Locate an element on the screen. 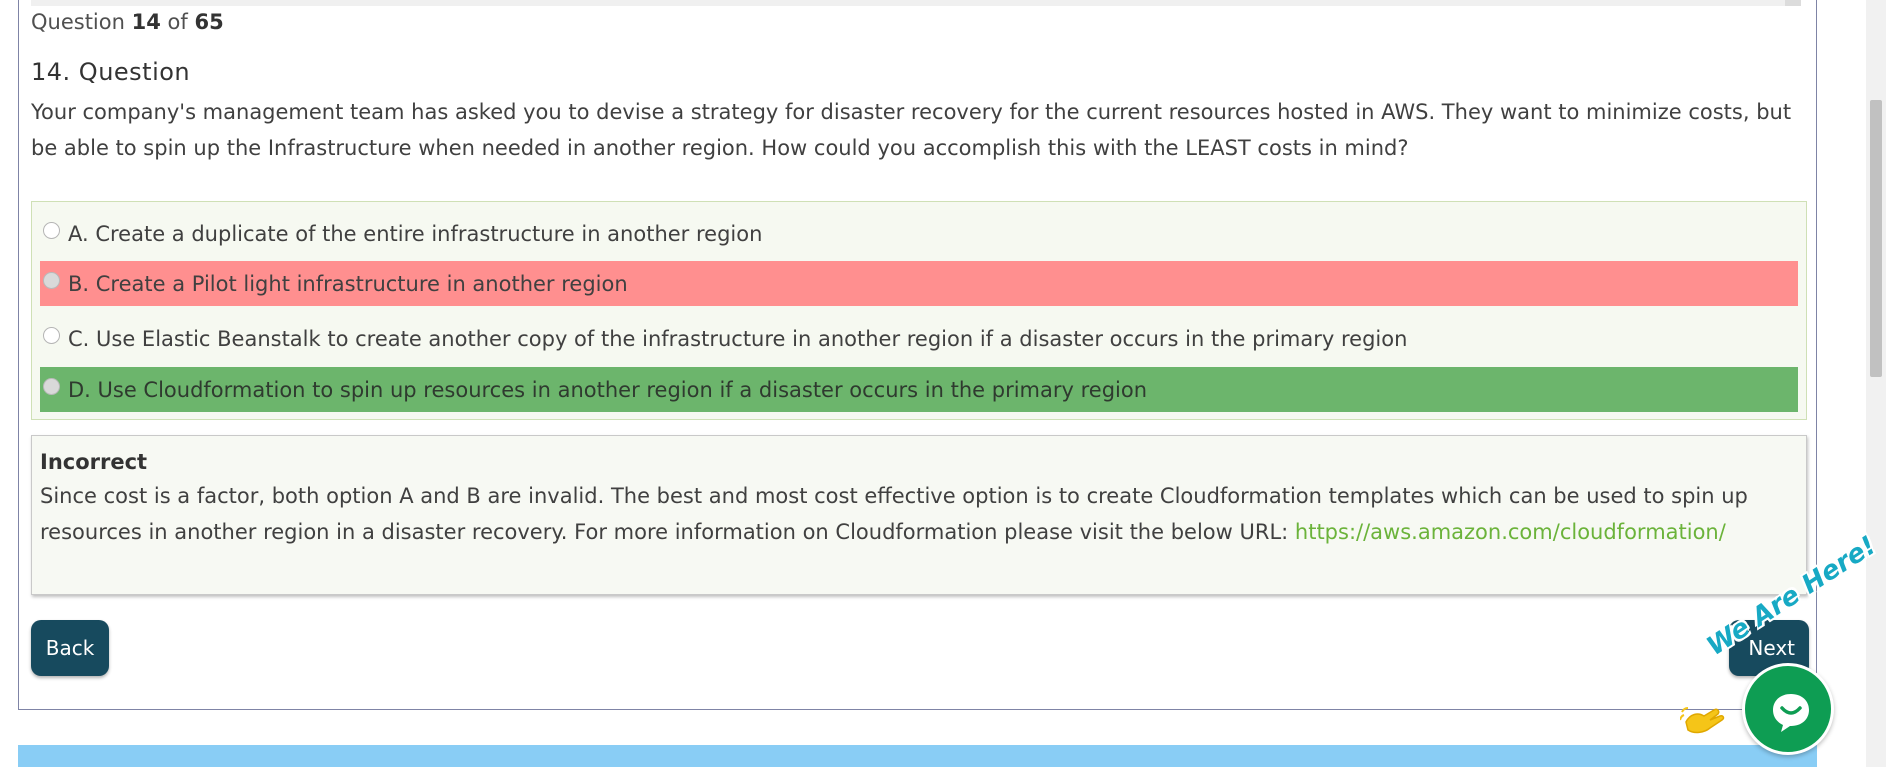 The image size is (1886, 767). back-button: Back is located at coordinates (70, 648).